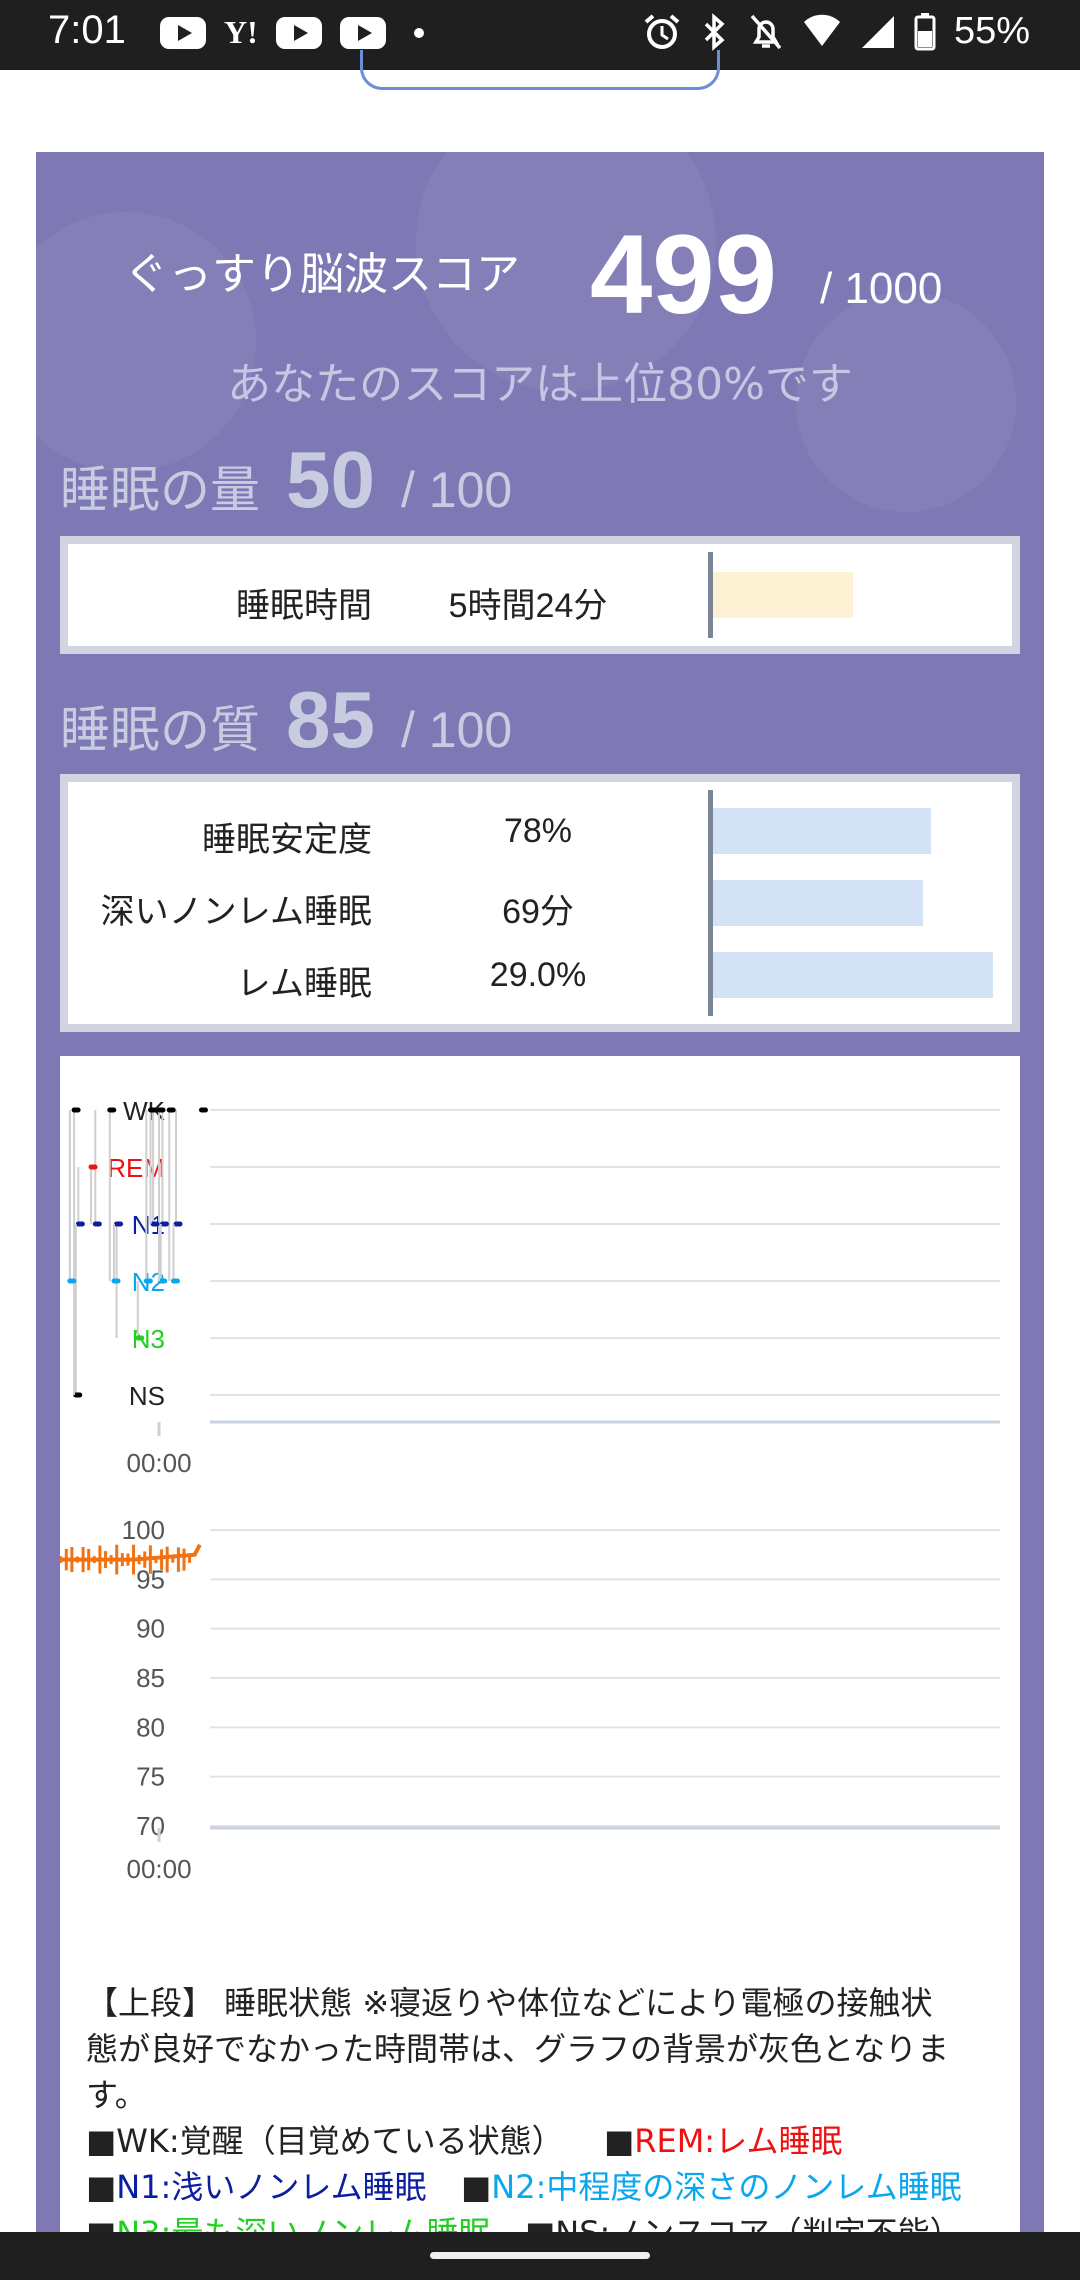 This screenshot has height=2280, width=1080. I want to click on notes-line: 【上段】 睡眠状態 ※寝返りや体位などにより電極の接触状, so click(509, 2003).